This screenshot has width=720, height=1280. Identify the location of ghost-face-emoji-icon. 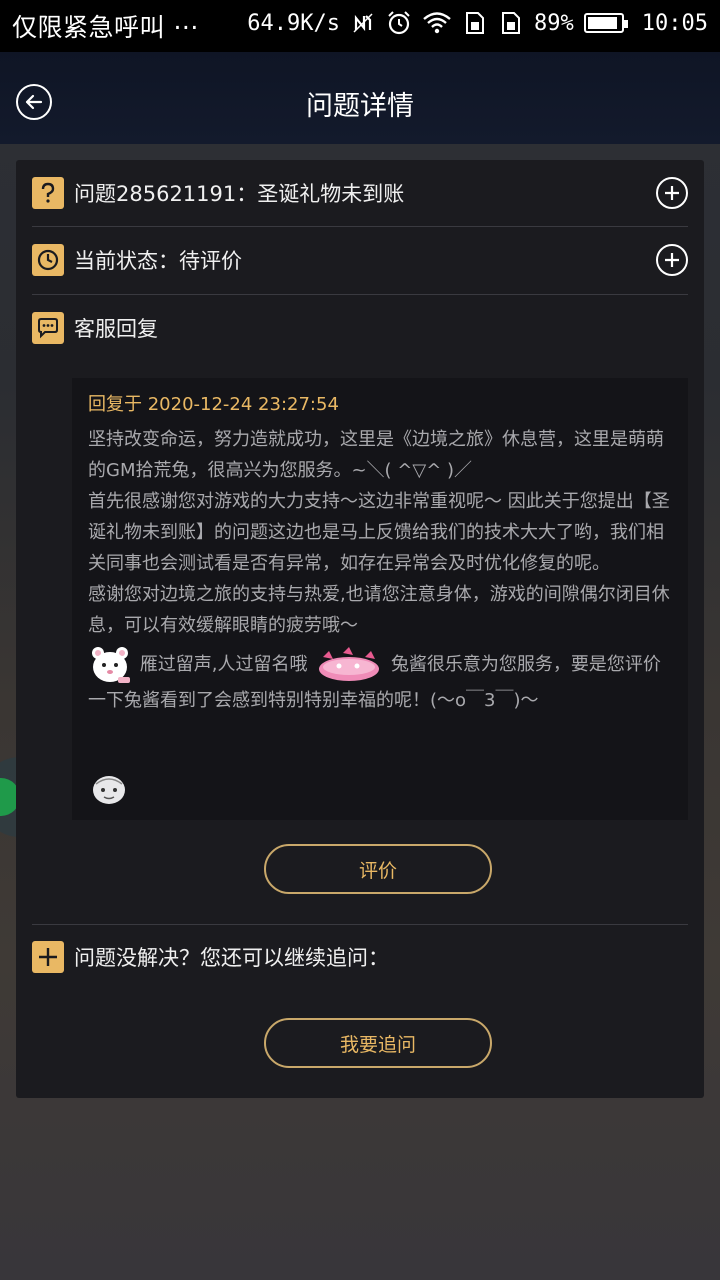
(109, 790).